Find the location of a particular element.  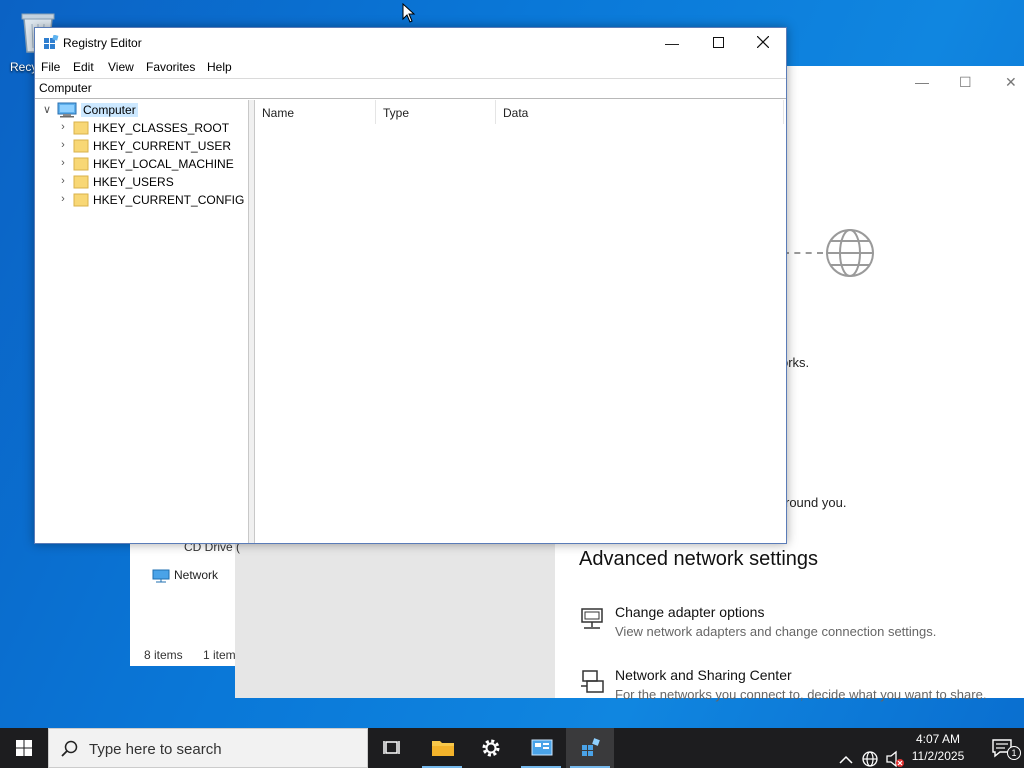

file-explorer-taskbar-button is located at coordinates (442, 748).